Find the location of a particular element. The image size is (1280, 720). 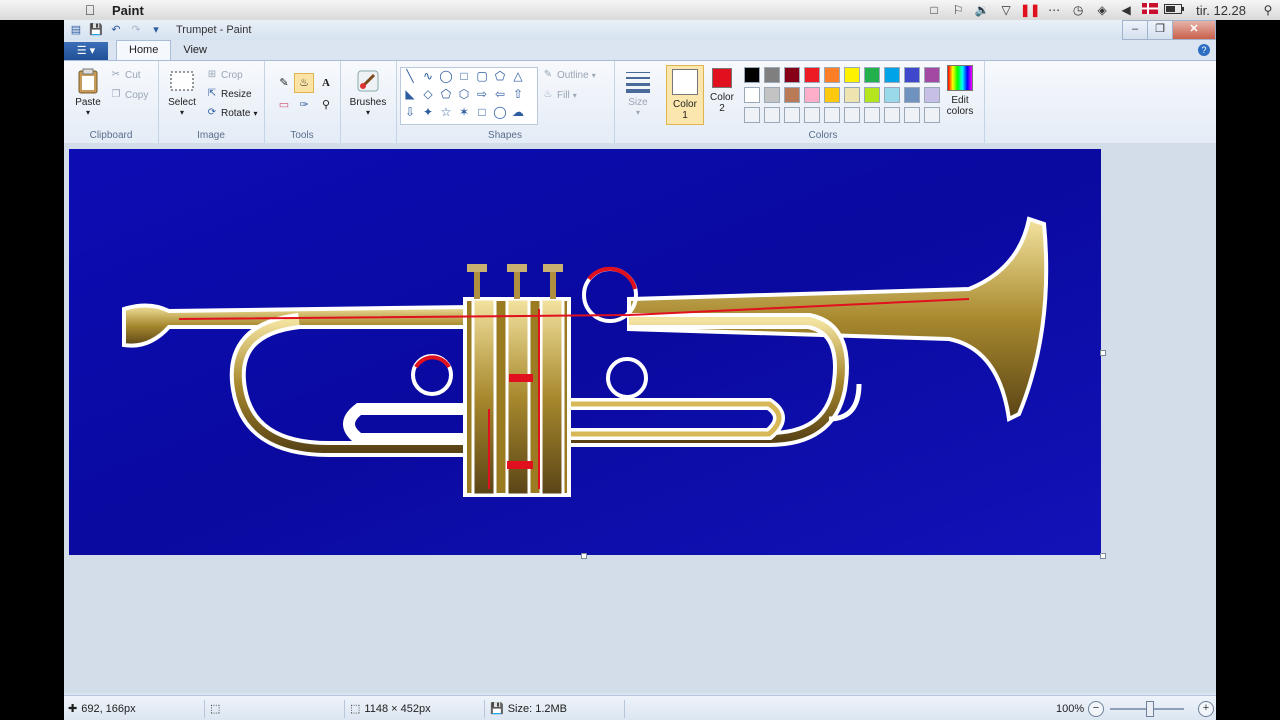

tab-home: Home is located at coordinates (144, 50).